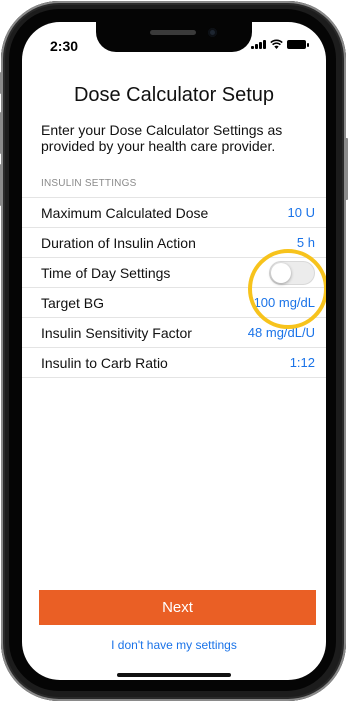  Describe the element at coordinates (73, 302) in the screenshot. I see `setting-label: Target BG` at that location.